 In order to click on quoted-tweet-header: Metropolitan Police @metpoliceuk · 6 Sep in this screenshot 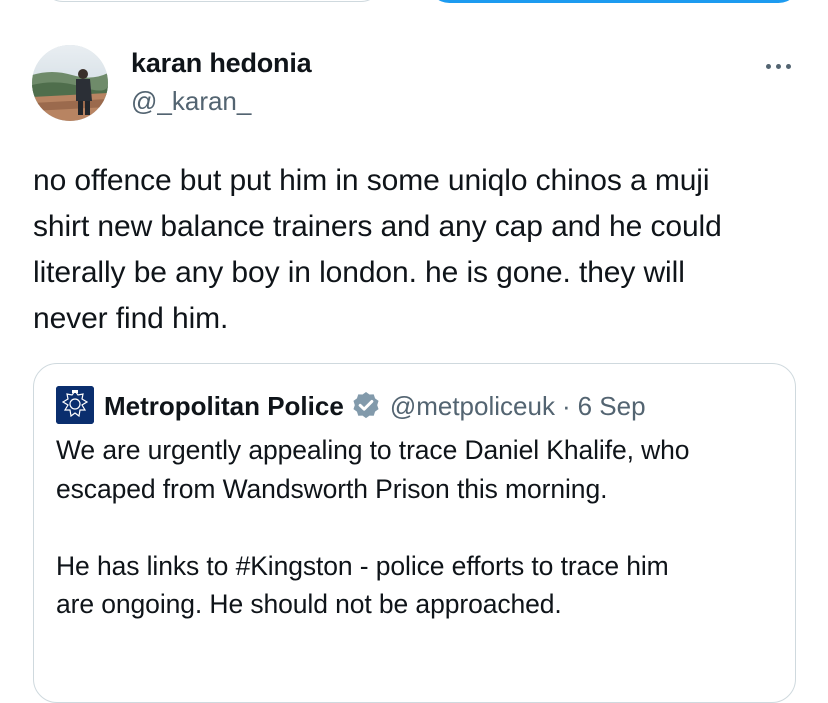, I will do `click(375, 406)`.